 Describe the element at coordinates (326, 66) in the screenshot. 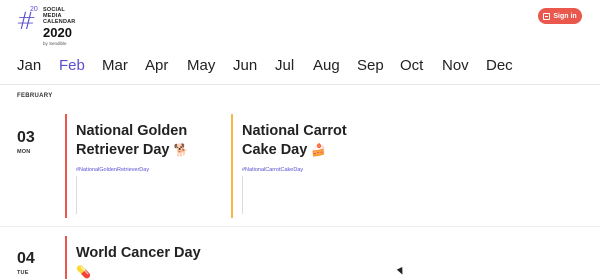

I see `month-tab-aug: Aug` at that location.